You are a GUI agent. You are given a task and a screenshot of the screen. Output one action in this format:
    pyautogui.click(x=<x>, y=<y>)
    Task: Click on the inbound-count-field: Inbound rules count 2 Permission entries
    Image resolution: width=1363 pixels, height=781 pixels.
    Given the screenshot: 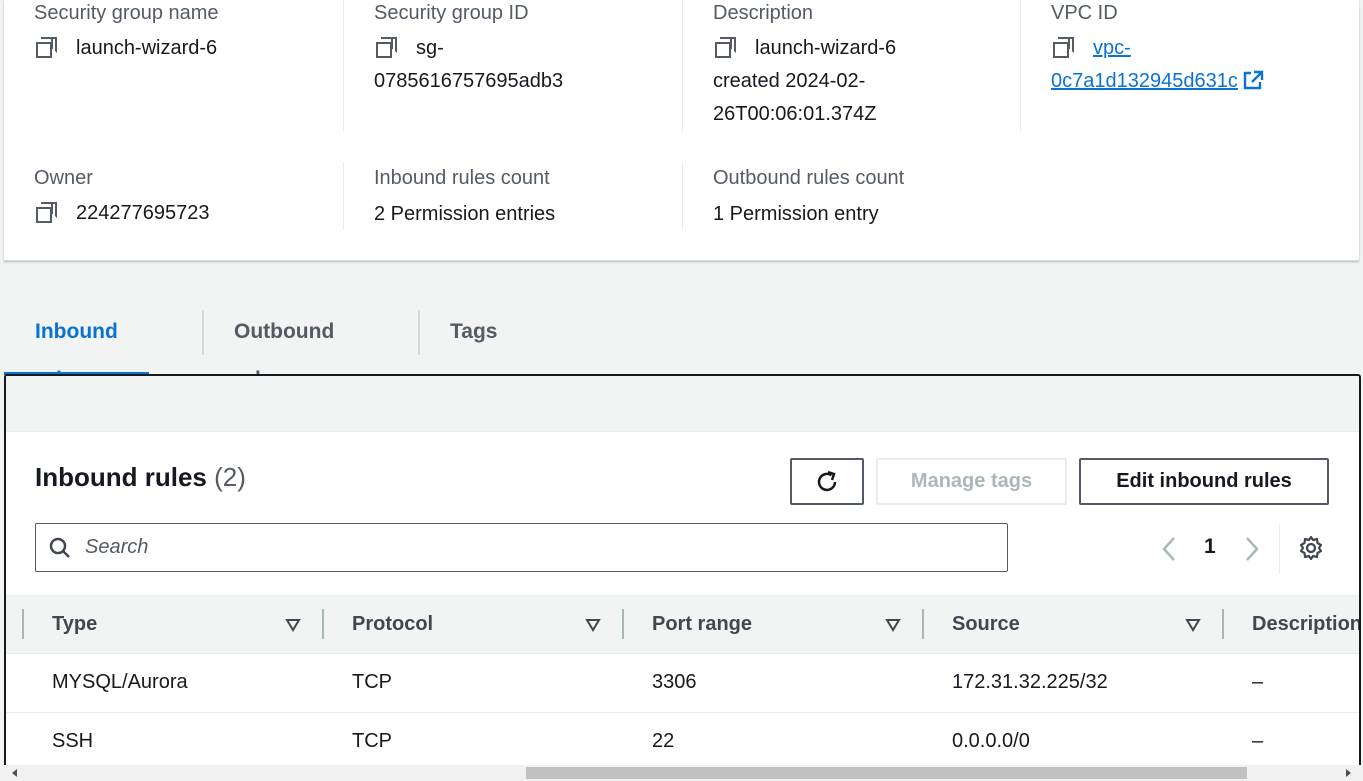 What is the action you would take?
    pyautogui.click(x=464, y=198)
    